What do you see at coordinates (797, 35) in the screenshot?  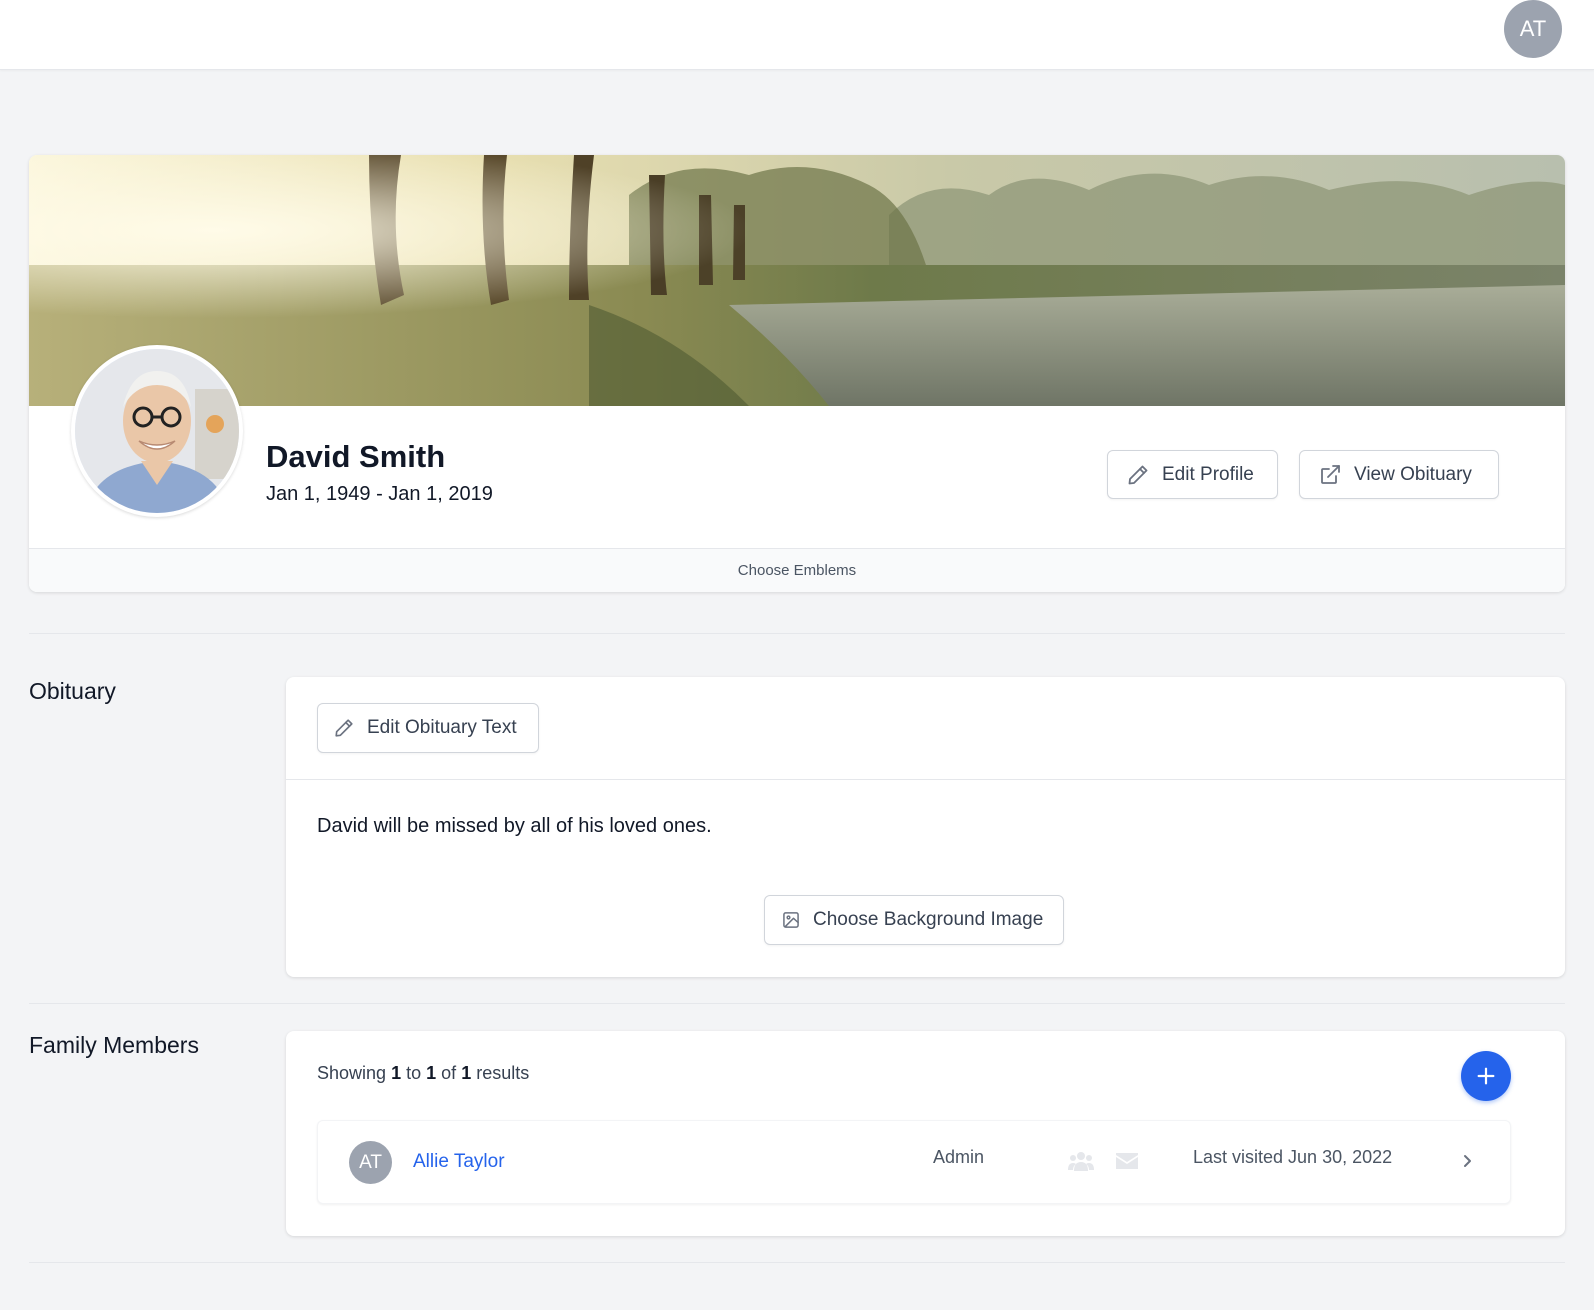 I see `top-navigation-bar: AT` at bounding box center [797, 35].